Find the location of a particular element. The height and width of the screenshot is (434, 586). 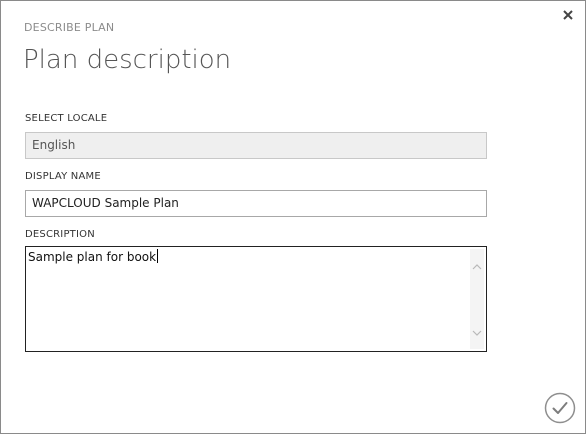

description-text: Sample plan for book is located at coordinates (92, 257).